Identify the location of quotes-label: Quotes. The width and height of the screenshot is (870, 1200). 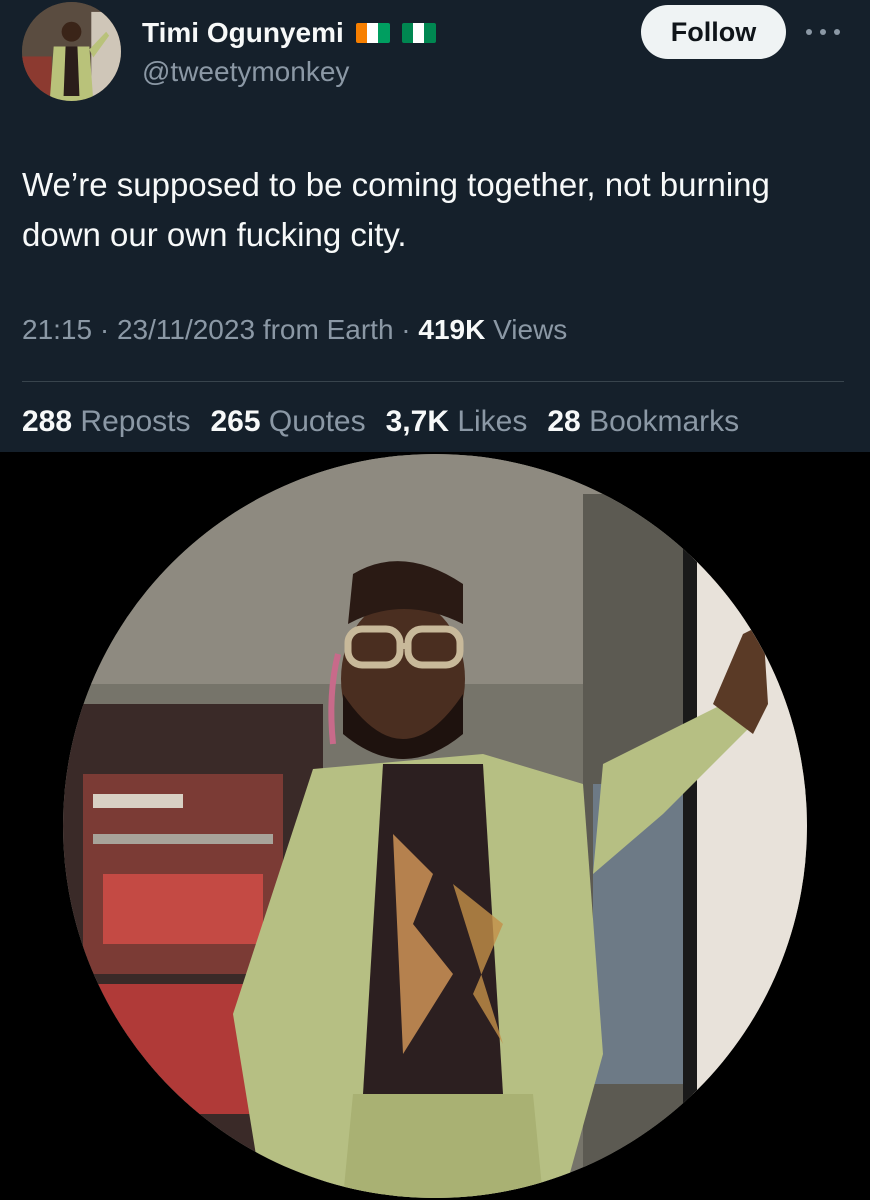
(317, 421).